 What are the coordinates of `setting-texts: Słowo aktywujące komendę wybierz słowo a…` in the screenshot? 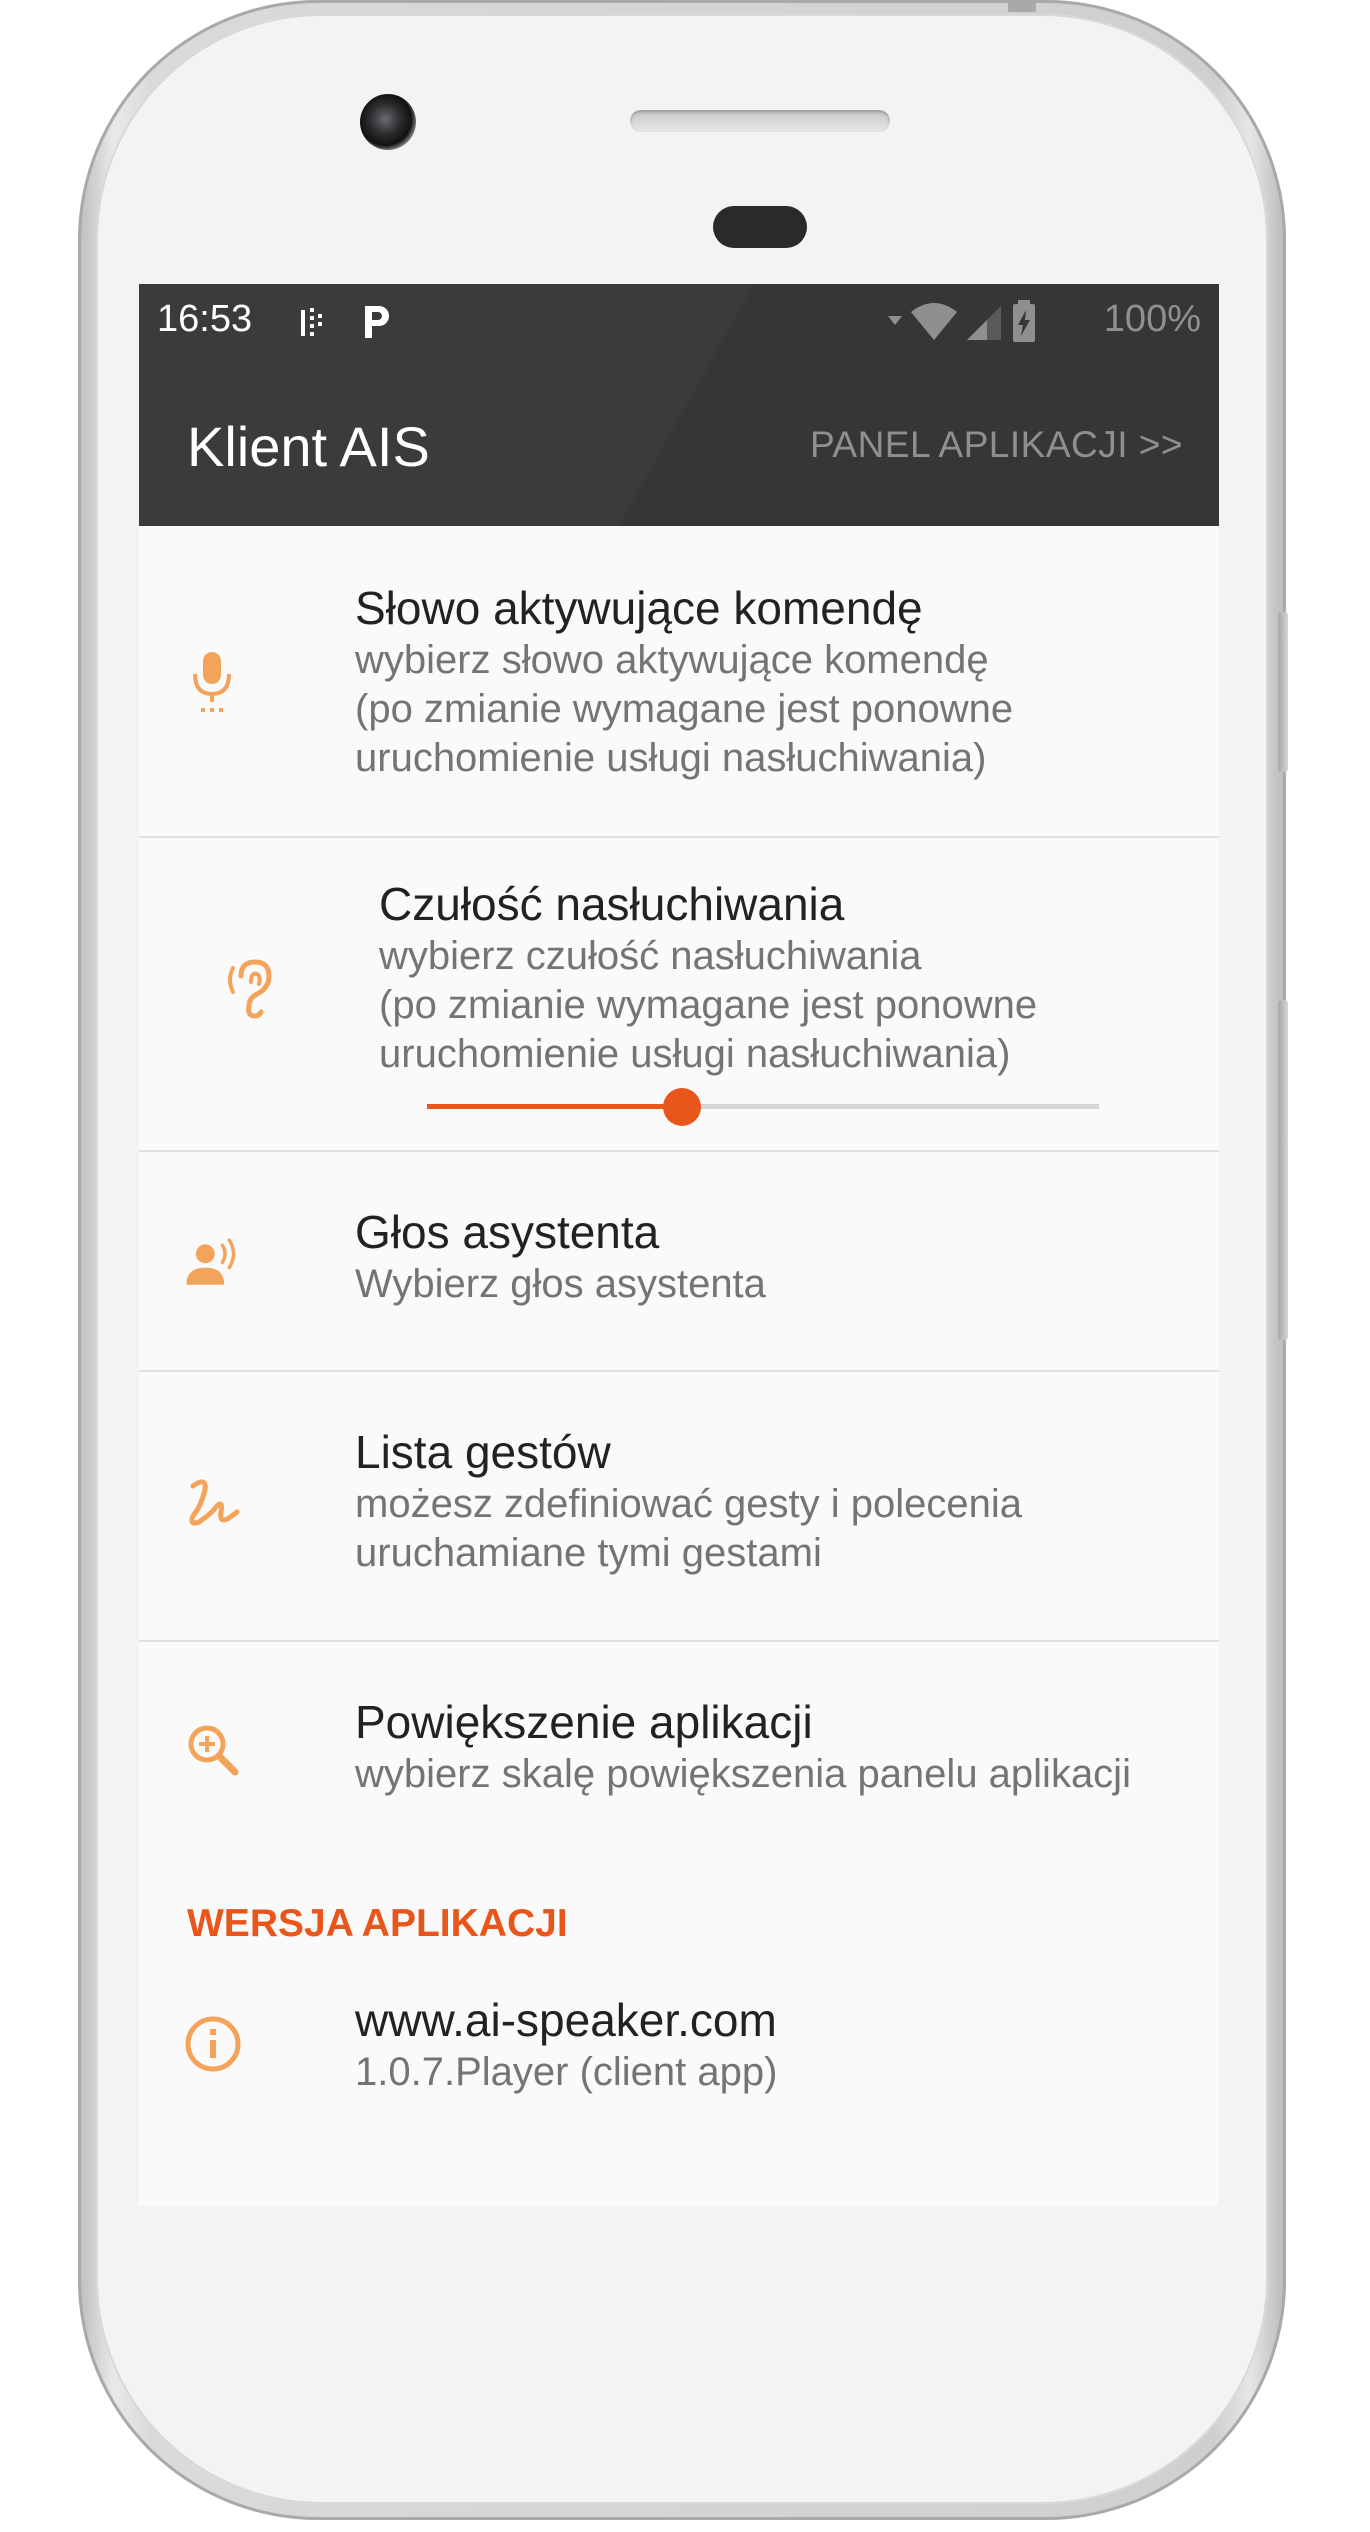 It's located at (684, 681).